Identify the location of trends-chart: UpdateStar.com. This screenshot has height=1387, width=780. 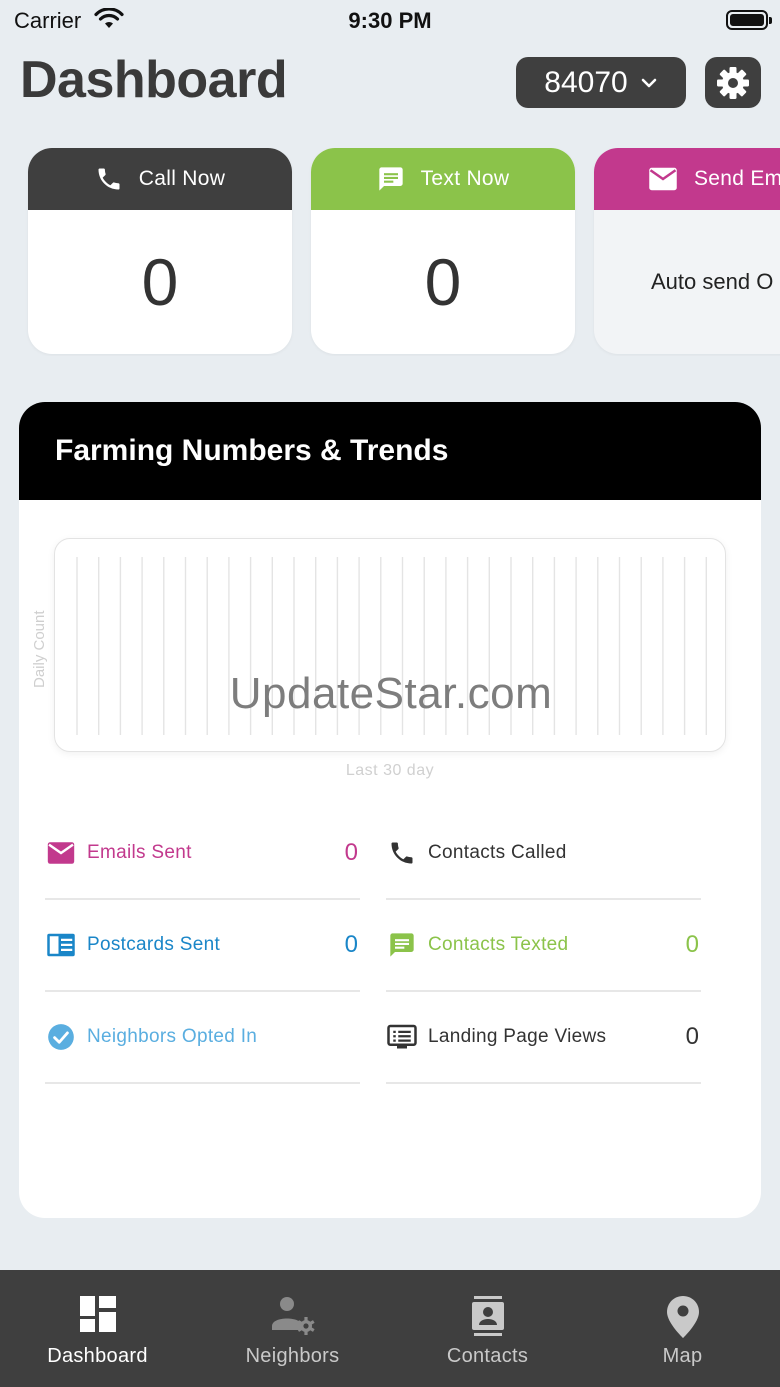
(390, 645).